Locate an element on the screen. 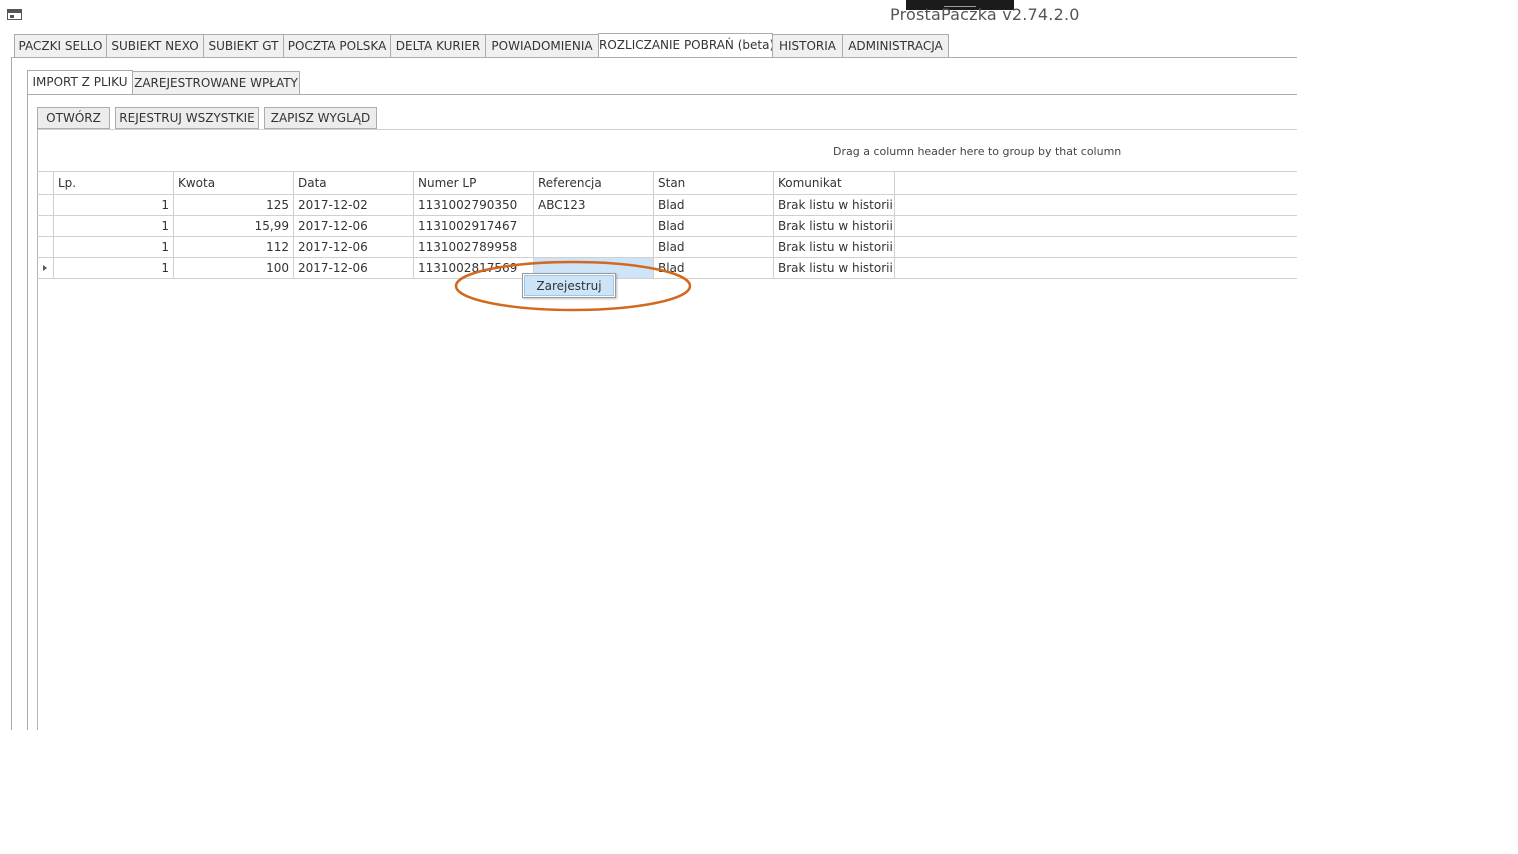  column-header-referencja: Referencja is located at coordinates (593, 183).